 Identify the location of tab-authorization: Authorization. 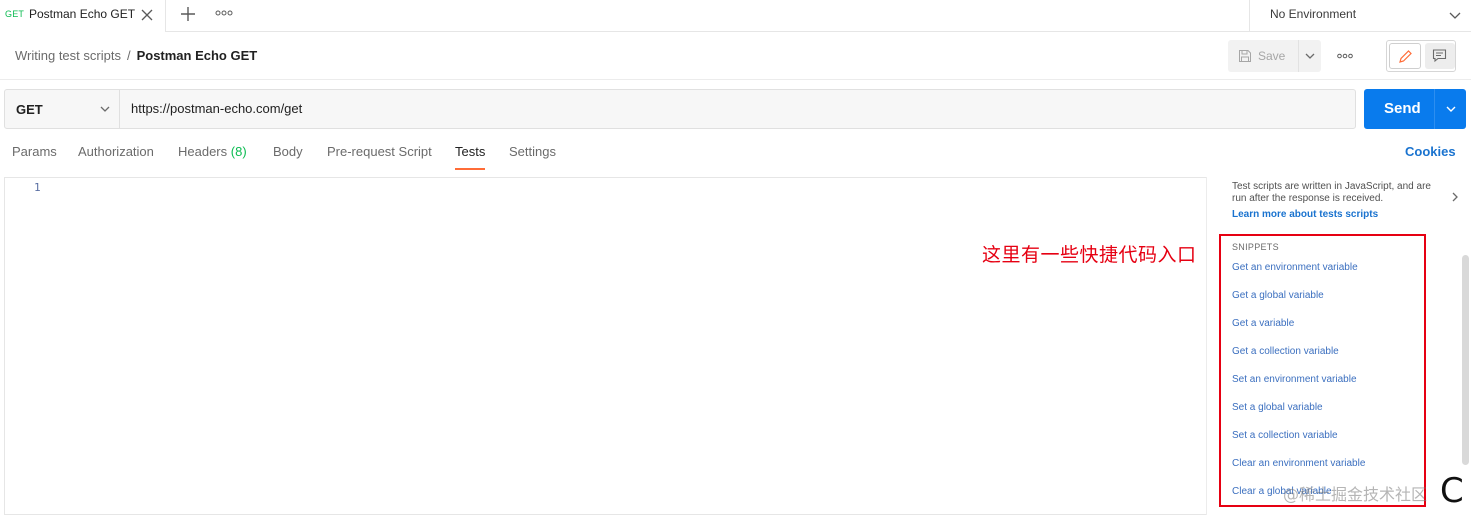
(116, 157).